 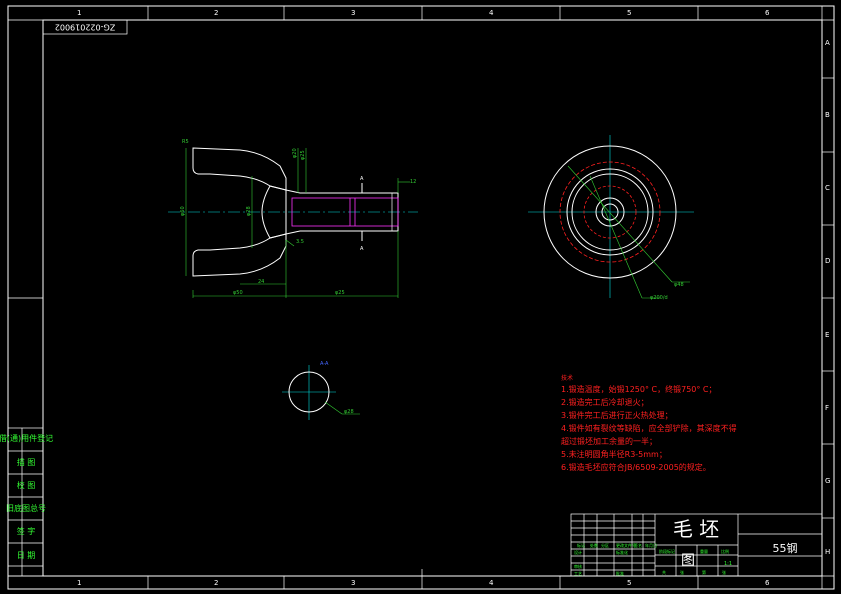 What do you see at coordinates (594, 545) in the screenshot?
I see `tb-label-count: 处数` at bounding box center [594, 545].